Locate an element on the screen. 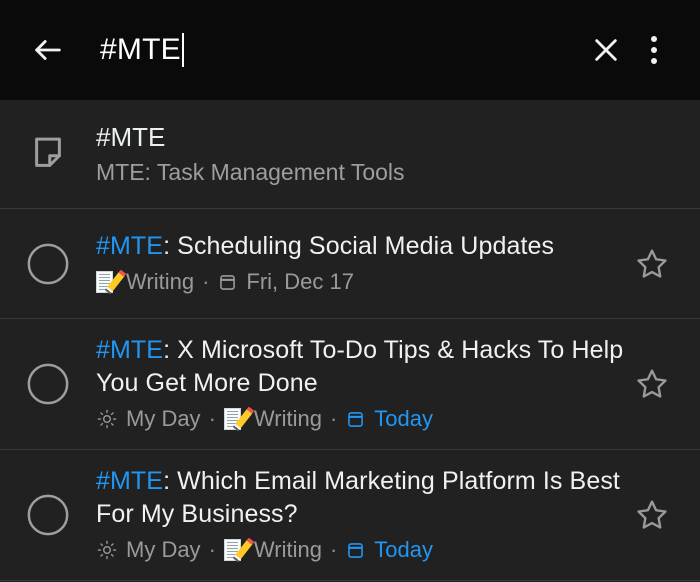 Image resolution: width=700 pixels, height=582 pixels. close-icon is located at coordinates (606, 50).